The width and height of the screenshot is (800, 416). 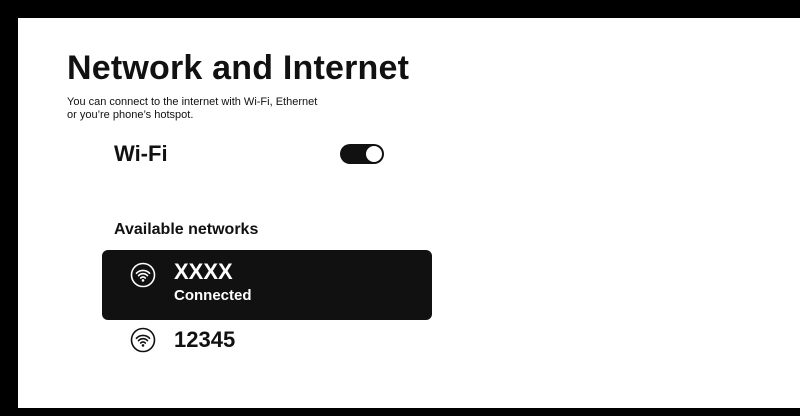 What do you see at coordinates (186, 229) in the screenshot?
I see `available-networks-heading: Available networks` at bounding box center [186, 229].